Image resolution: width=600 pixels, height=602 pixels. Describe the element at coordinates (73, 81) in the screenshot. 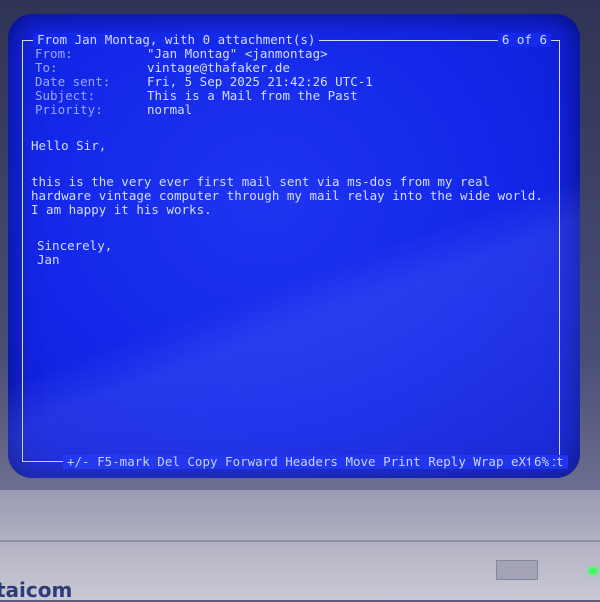

I see `header-label-date: Date sent:` at that location.